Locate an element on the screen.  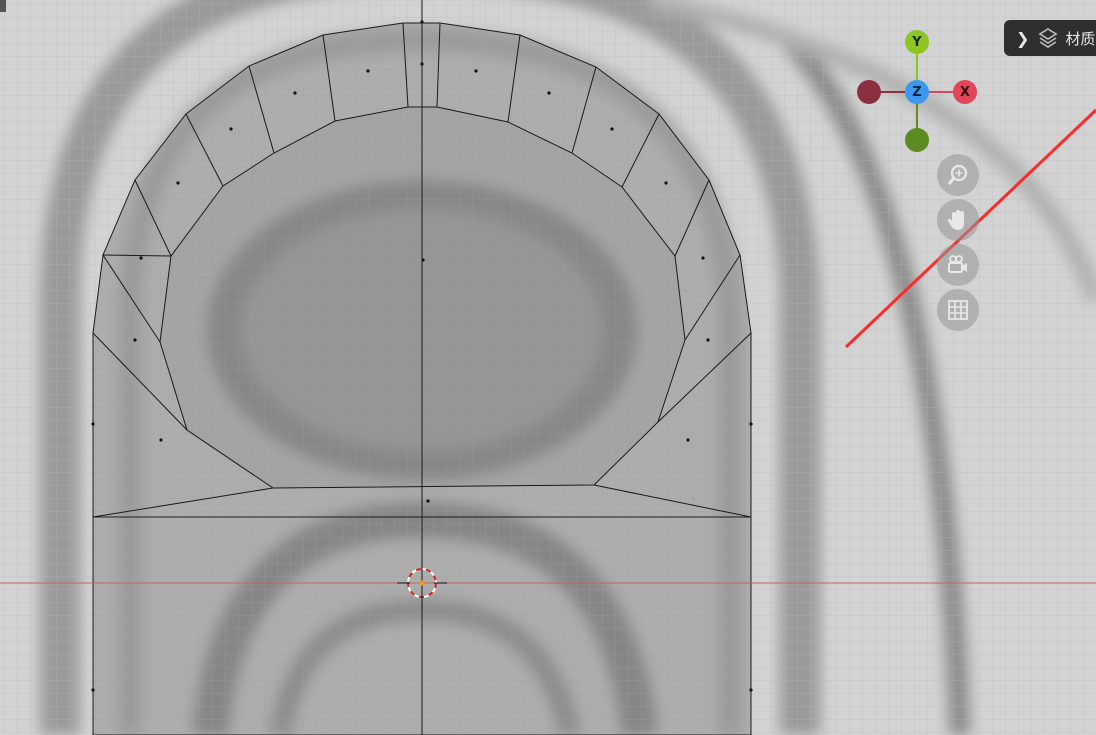
corner-marker is located at coordinates (3, 6).